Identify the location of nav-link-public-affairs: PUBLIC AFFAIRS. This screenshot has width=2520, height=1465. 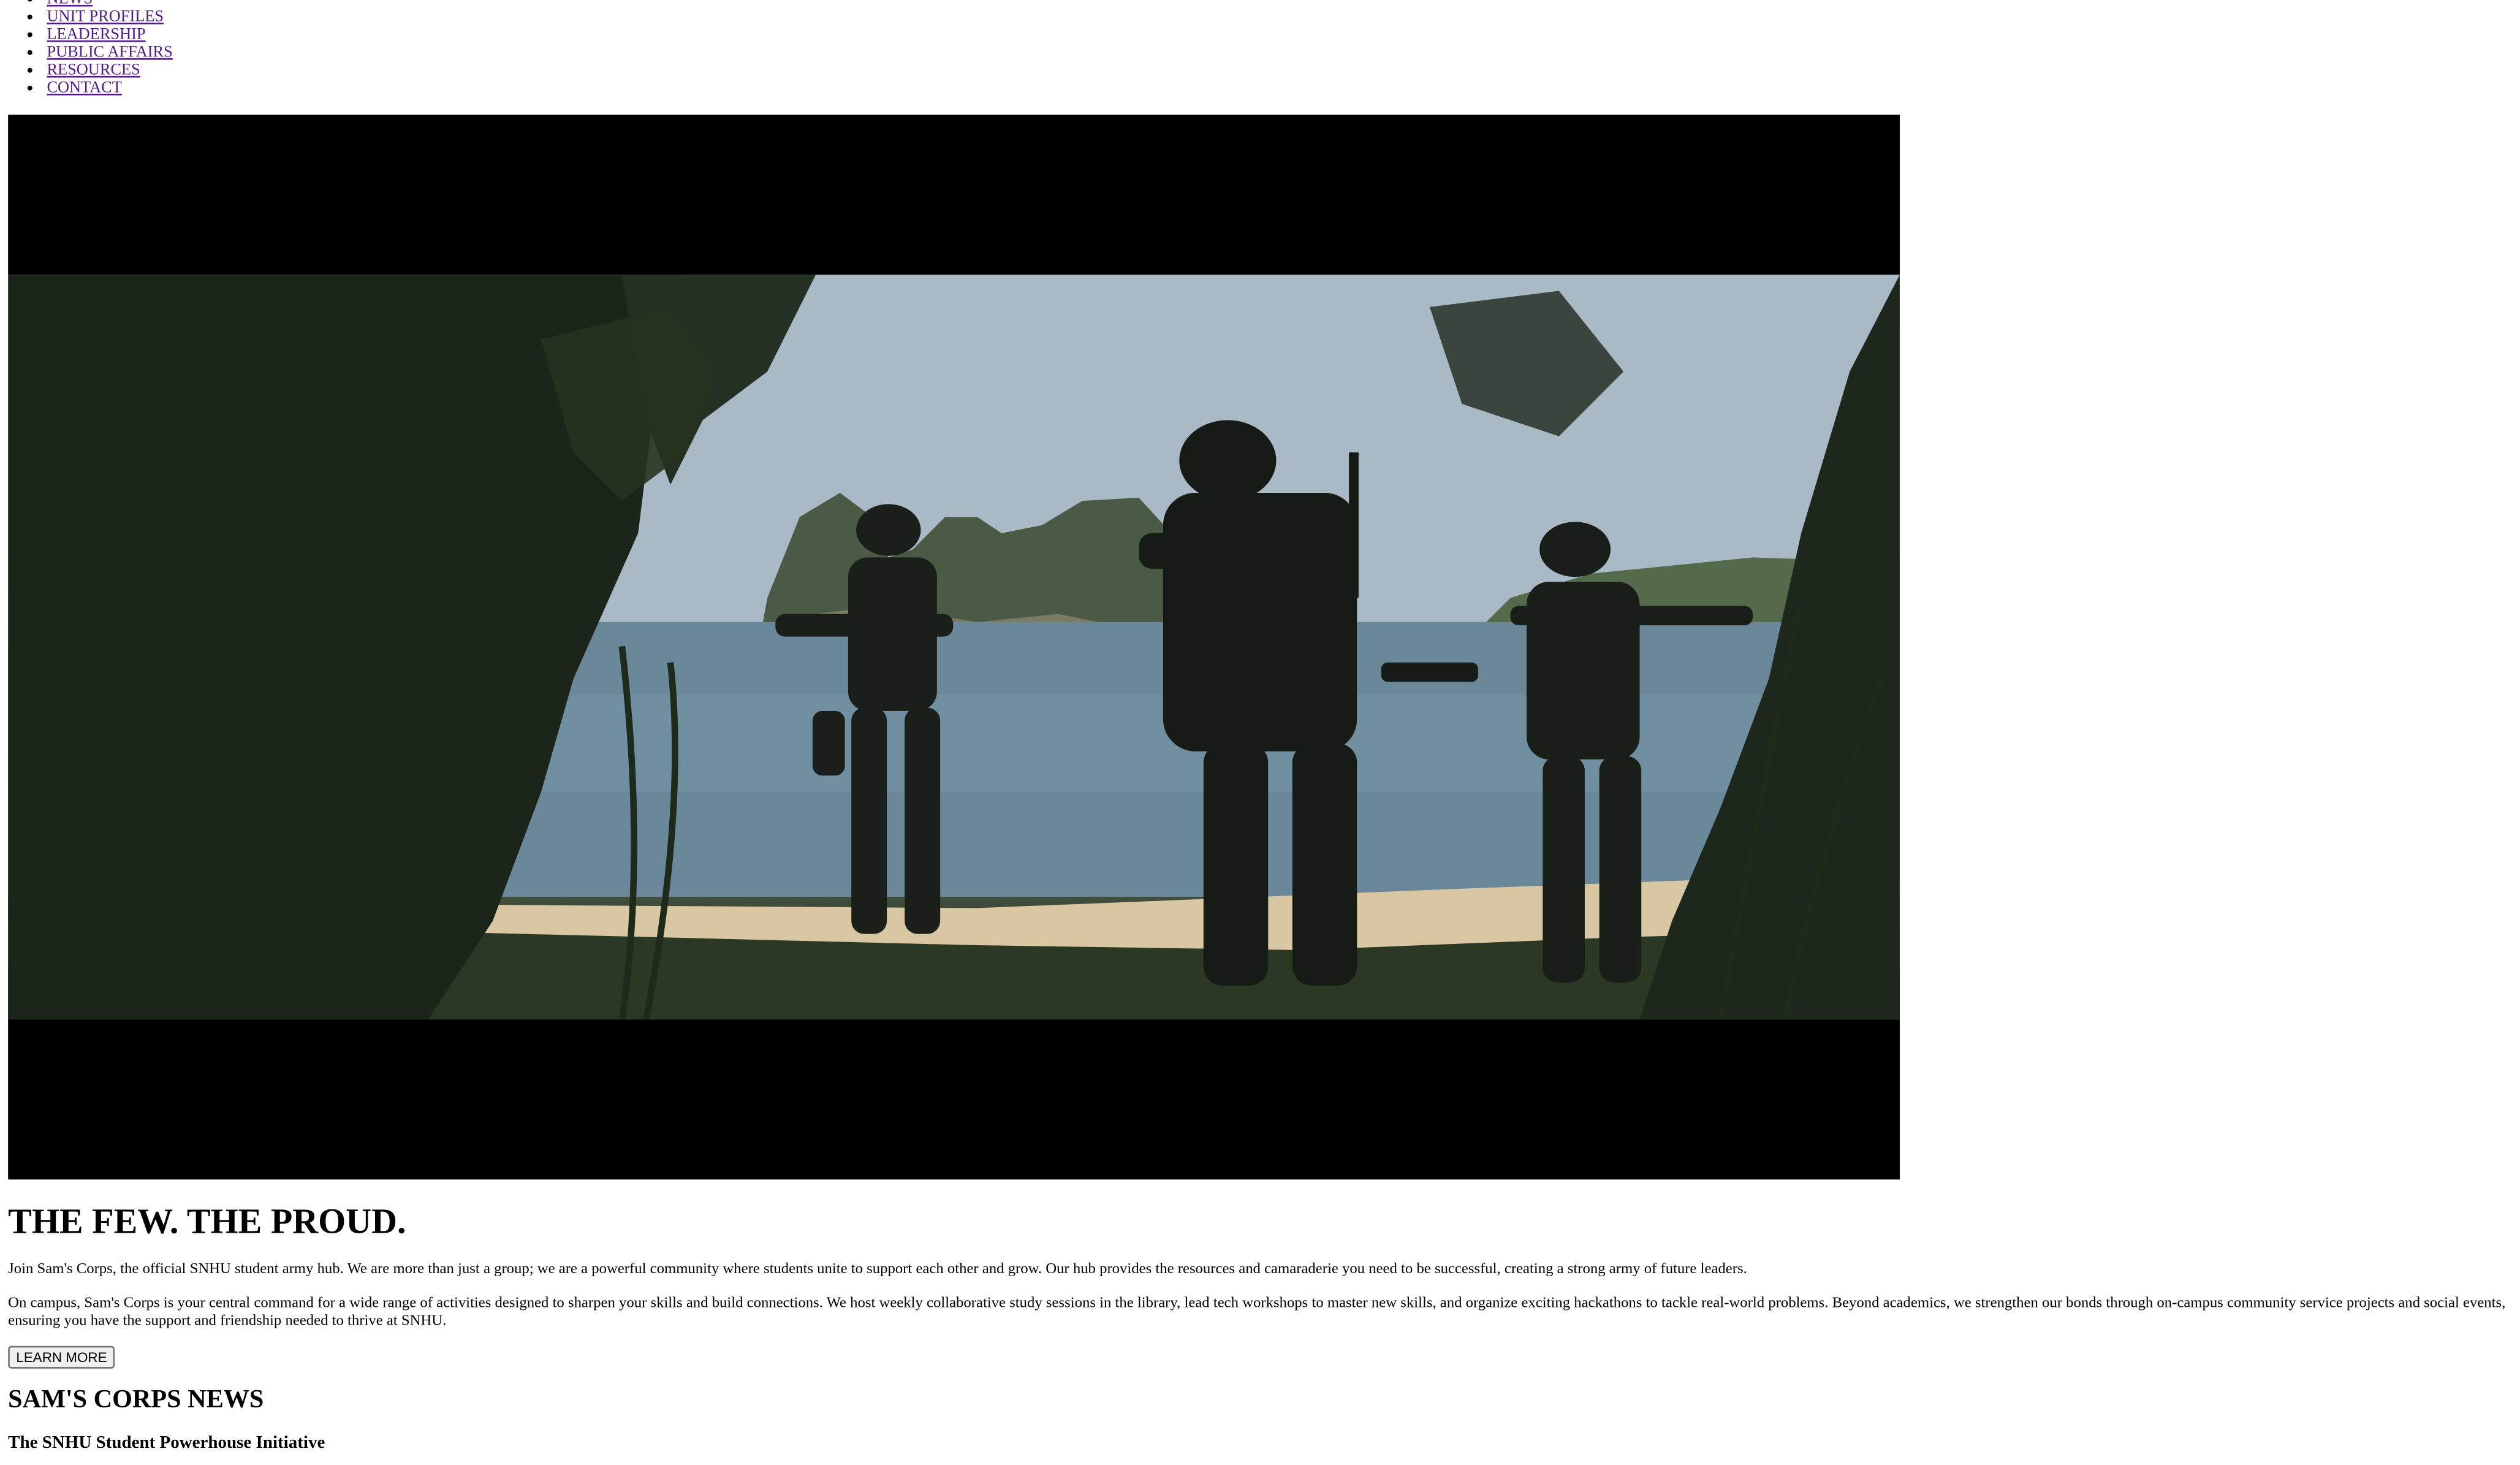
(109, 52).